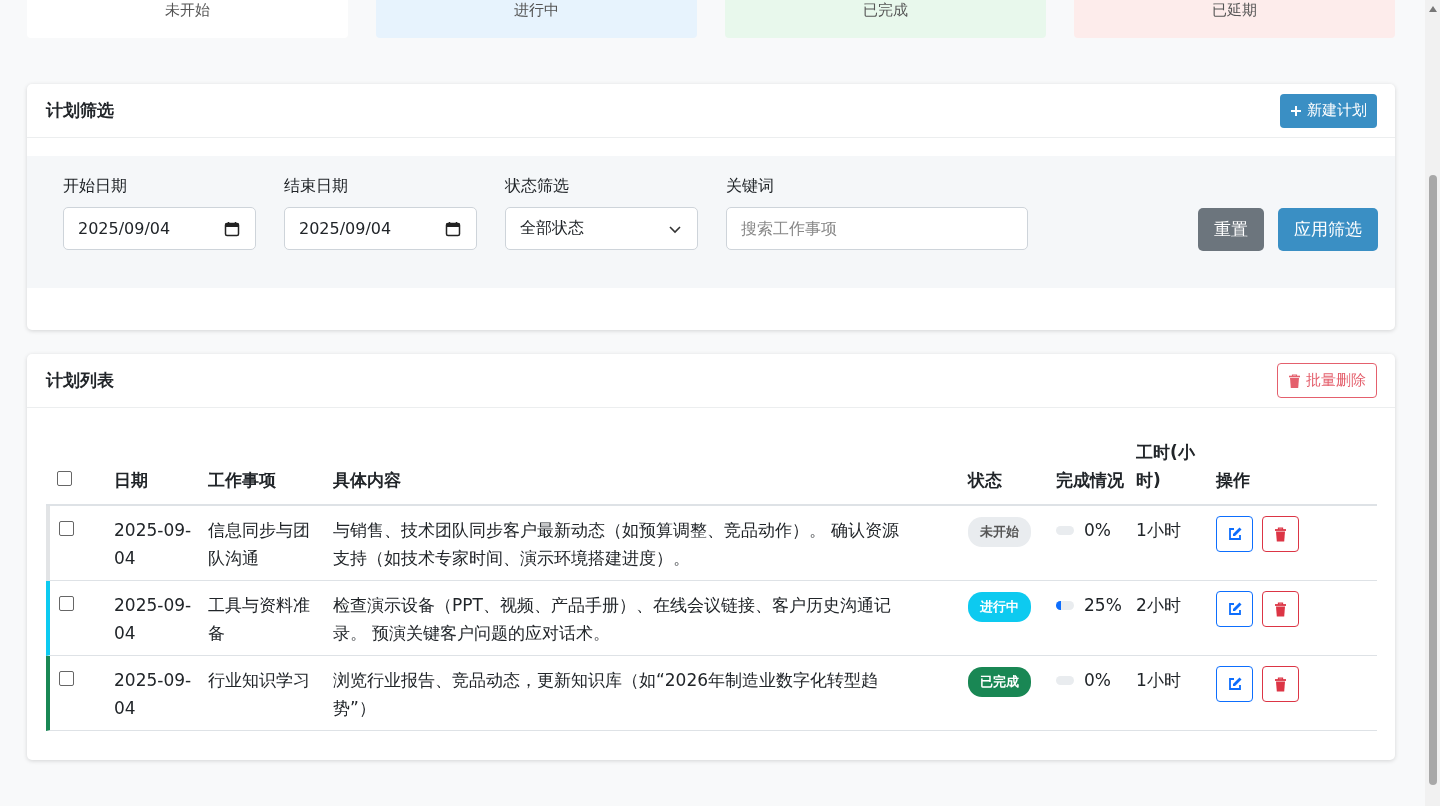  Describe the element at coordinates (616, 544) in the screenshot. I see `content-cell: 与销售、技术团队同步客户最新动态（如预算调整、竞品动作）。 确认资源支持（如技术专家时间、演示环境搭建进度）。` at that location.